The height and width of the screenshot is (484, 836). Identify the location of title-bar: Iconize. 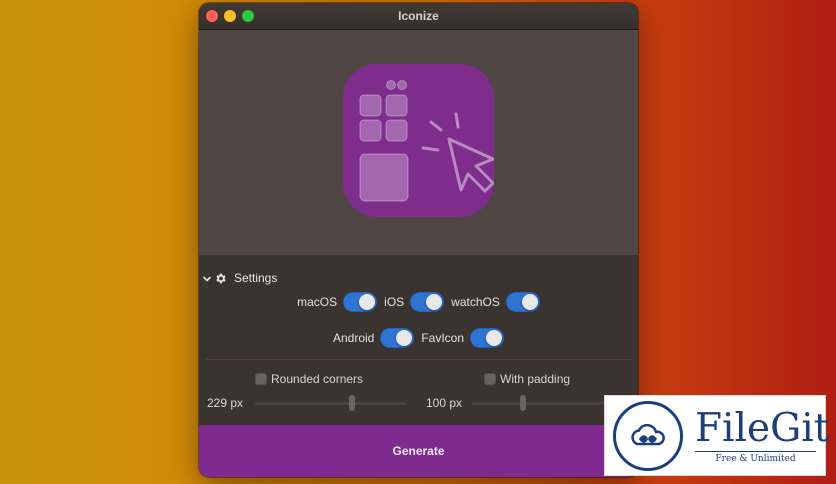
(418, 16).